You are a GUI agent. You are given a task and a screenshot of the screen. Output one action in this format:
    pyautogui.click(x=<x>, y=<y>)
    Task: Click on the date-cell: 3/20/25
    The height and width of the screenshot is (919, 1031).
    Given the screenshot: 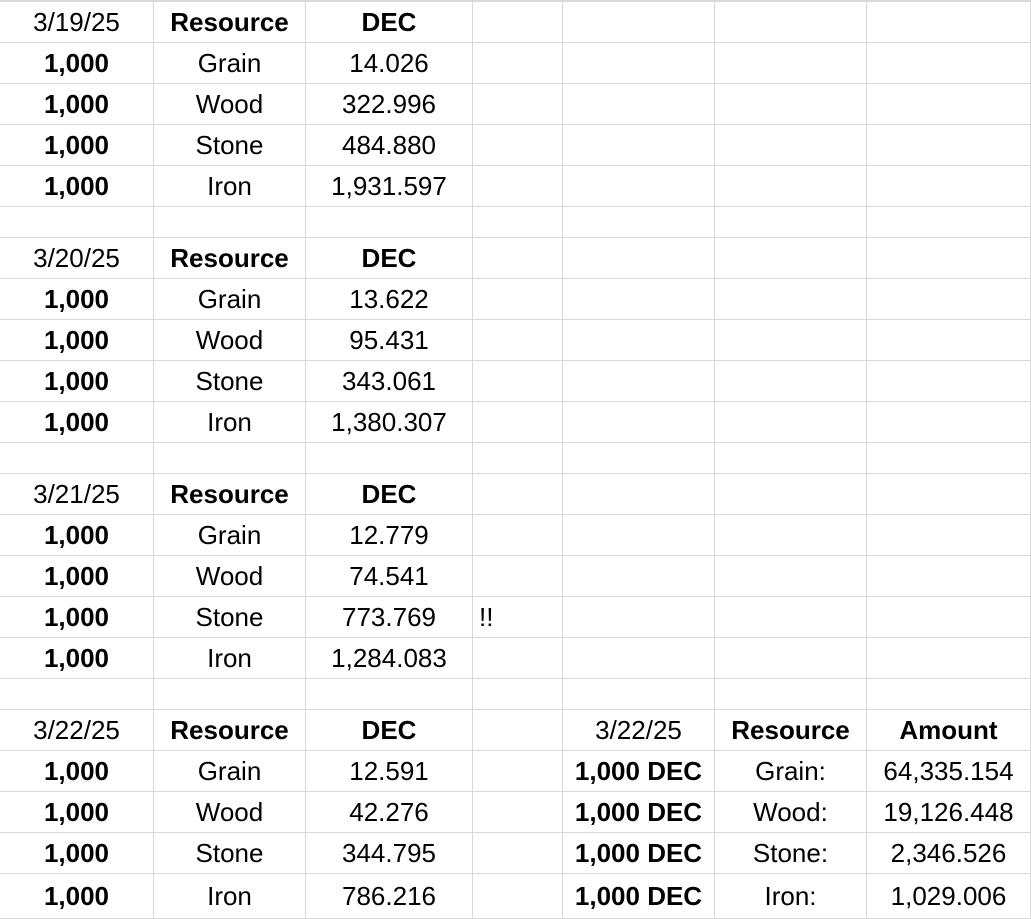 What is the action you would take?
    pyautogui.click(x=77, y=258)
    